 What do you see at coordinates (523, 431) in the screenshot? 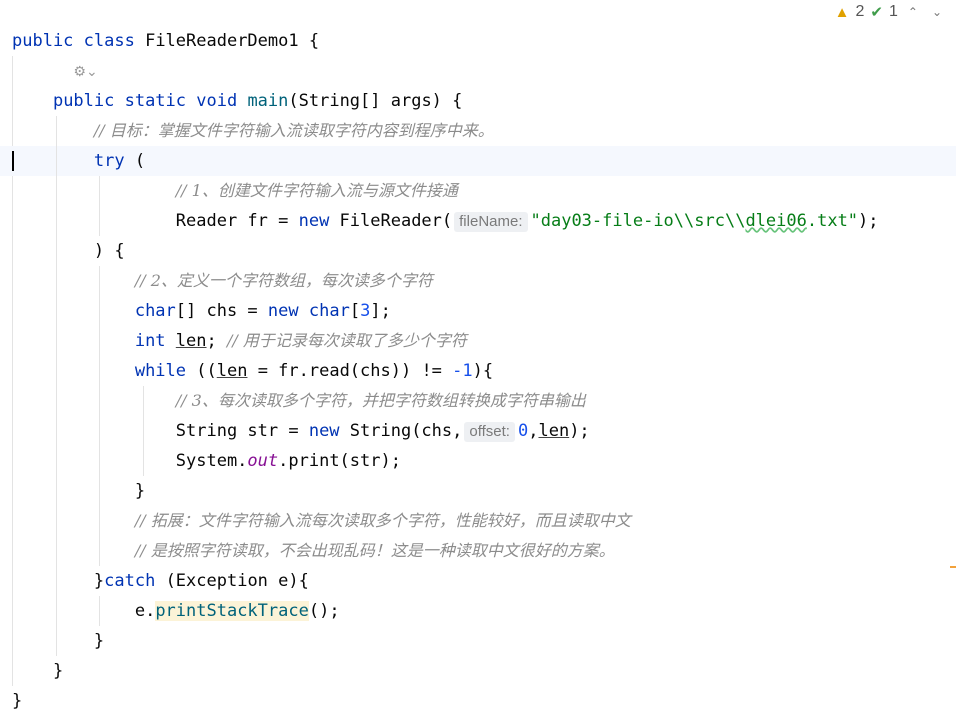
I see `number-literal: 0` at bounding box center [523, 431].